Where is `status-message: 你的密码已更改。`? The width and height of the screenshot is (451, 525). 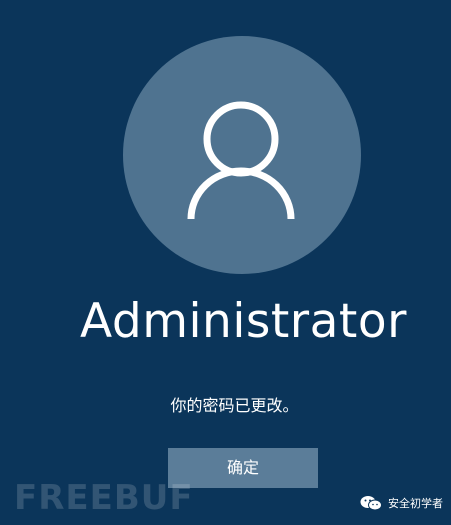 status-message: 你的密码已更改。 is located at coordinates (234, 405).